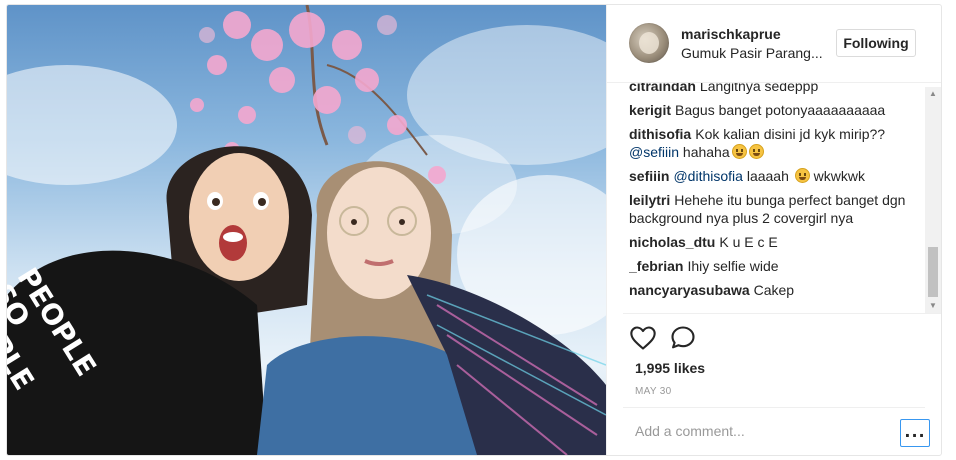 This screenshot has width=956, height=460. I want to click on comment-item: nicholas_dtu K u E c E, so click(777, 242).